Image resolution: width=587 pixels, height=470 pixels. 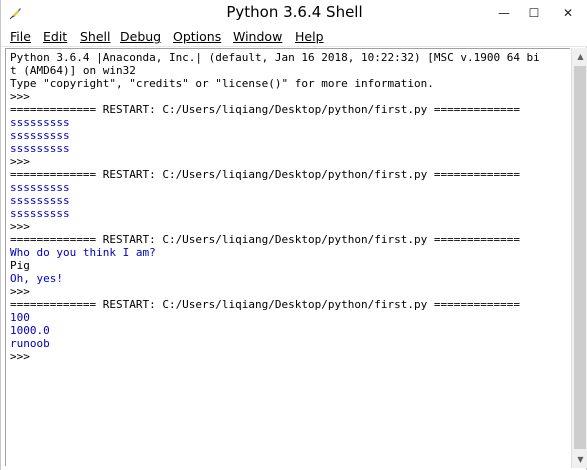 I want to click on menu-shell-label: Shell, so click(x=95, y=36).